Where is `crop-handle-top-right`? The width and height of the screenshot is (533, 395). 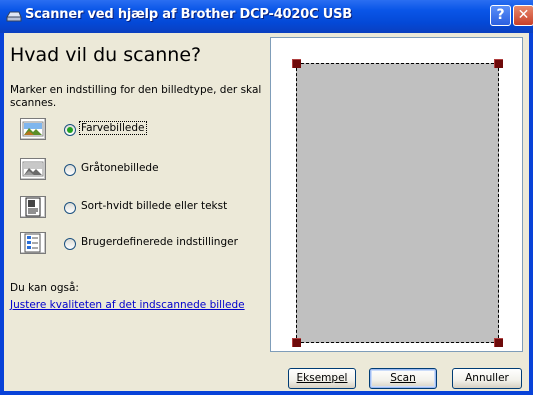
crop-handle-top-right is located at coordinates (498, 63).